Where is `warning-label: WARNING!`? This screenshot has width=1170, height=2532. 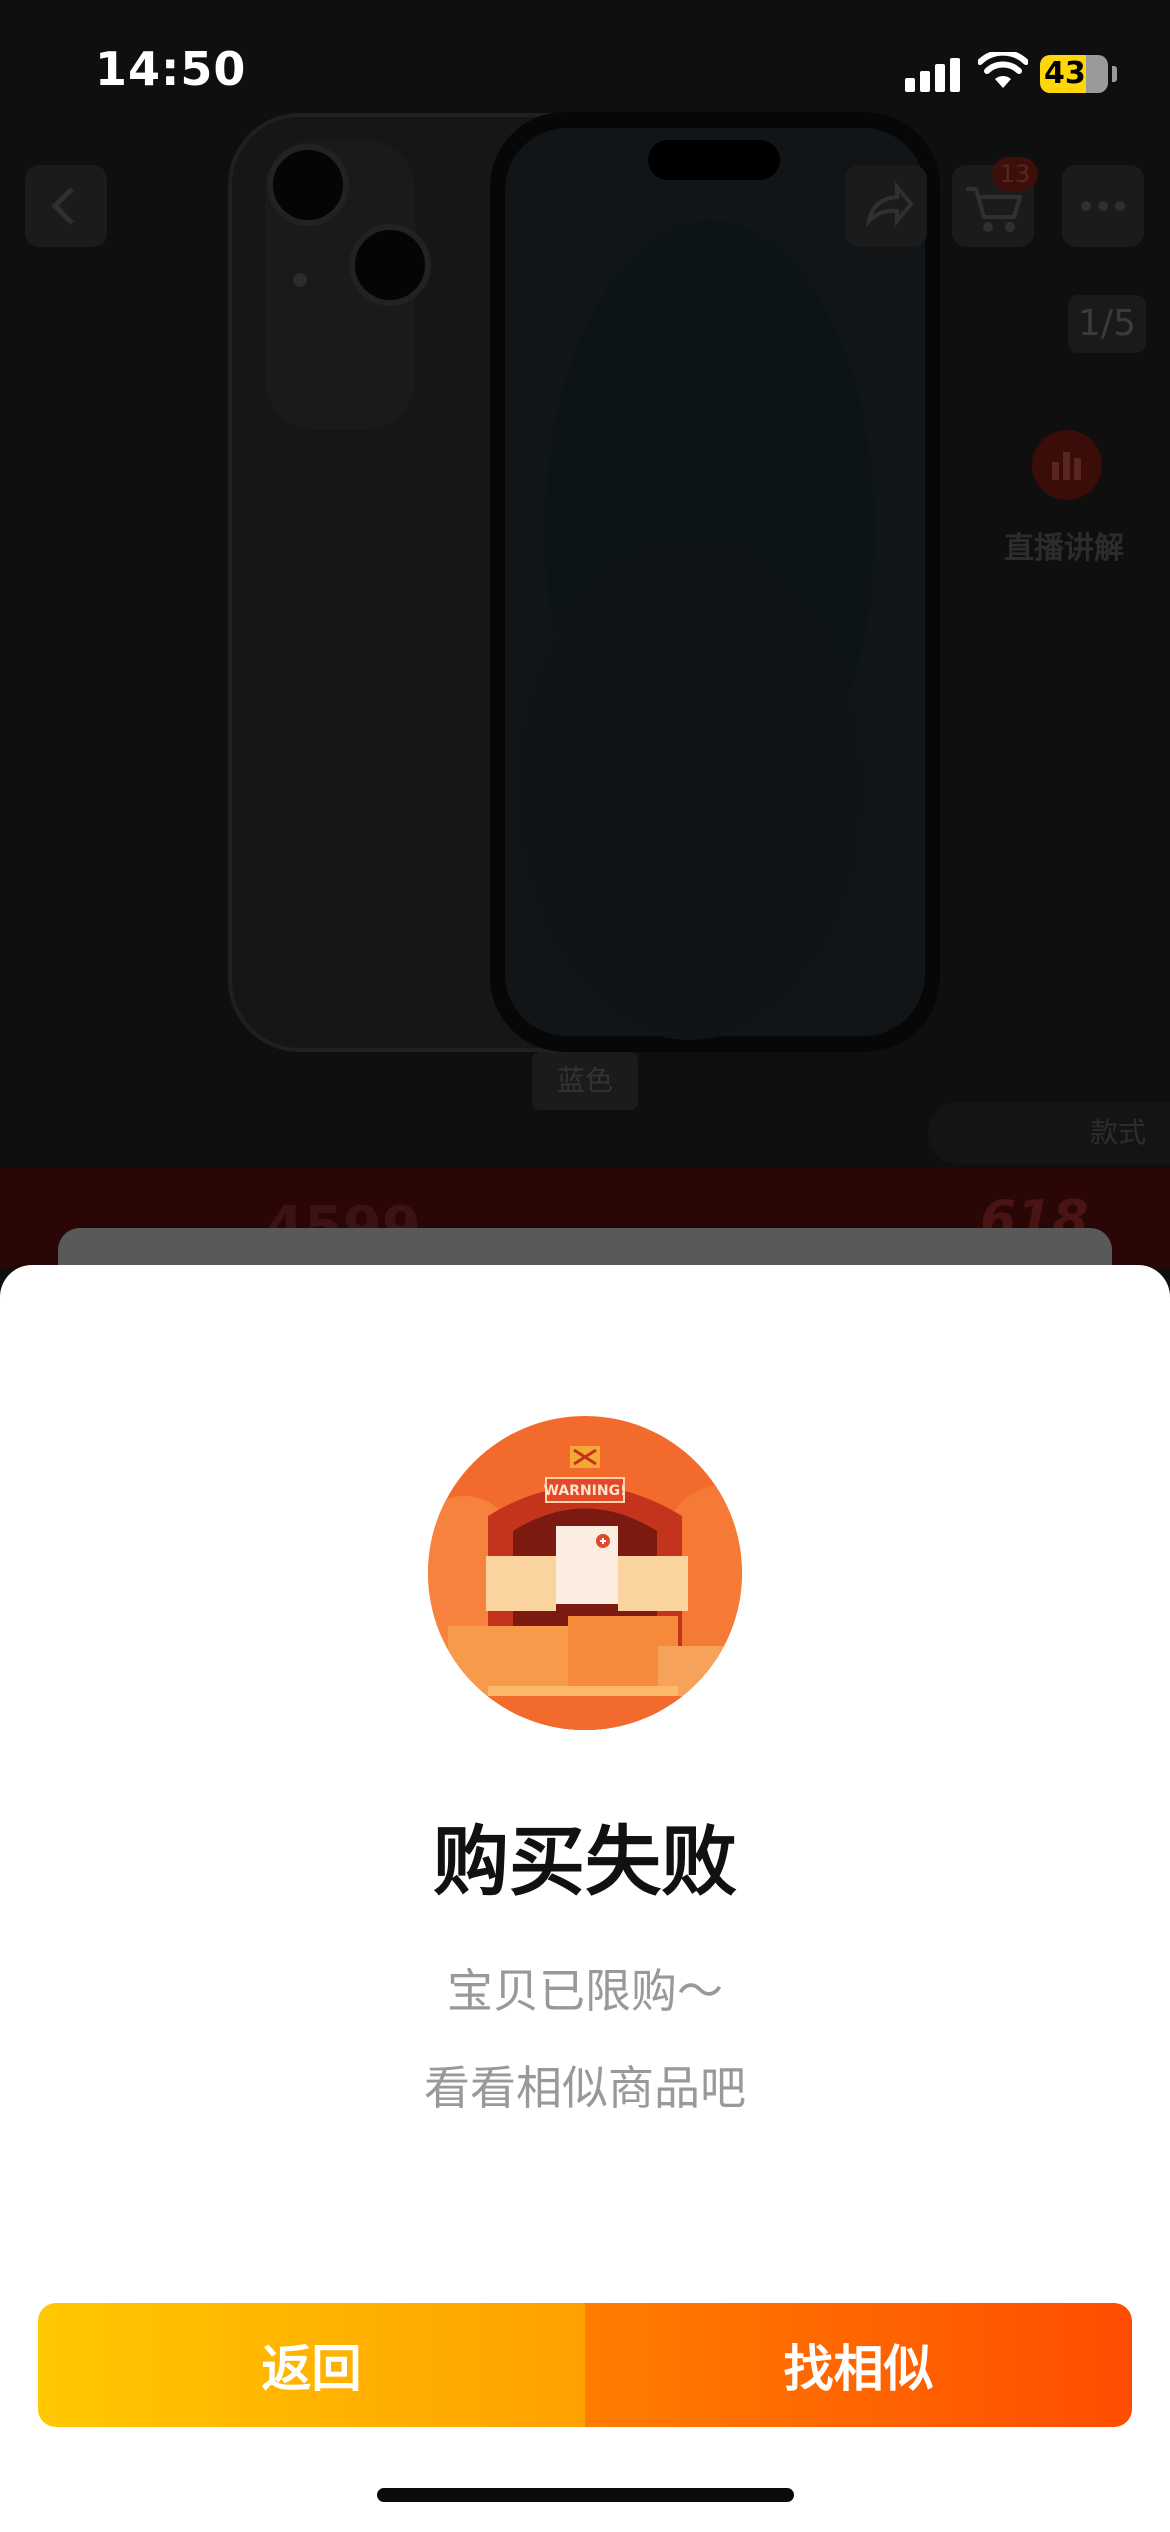 warning-label: WARNING! is located at coordinates (585, 1491).